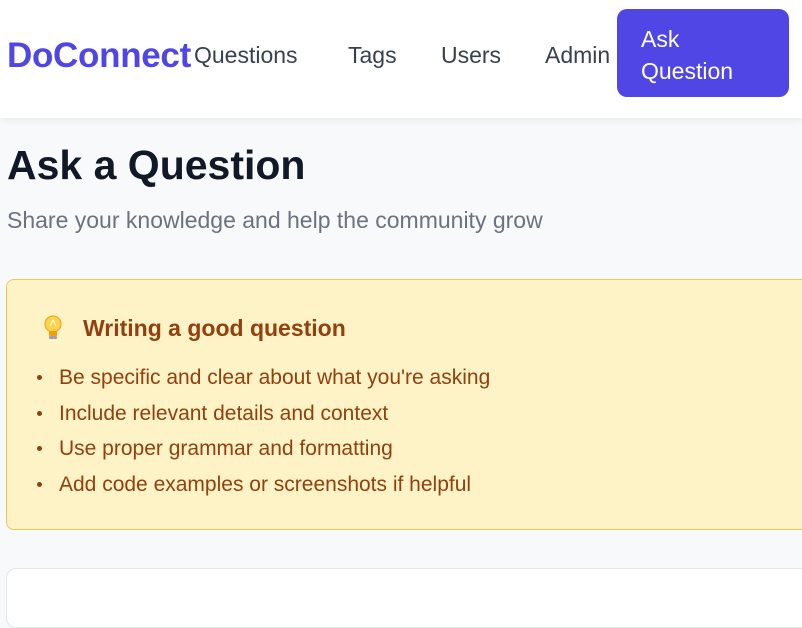 The height and width of the screenshot is (628, 802). I want to click on tip-text: Use proper grammar and formatting, so click(226, 448).